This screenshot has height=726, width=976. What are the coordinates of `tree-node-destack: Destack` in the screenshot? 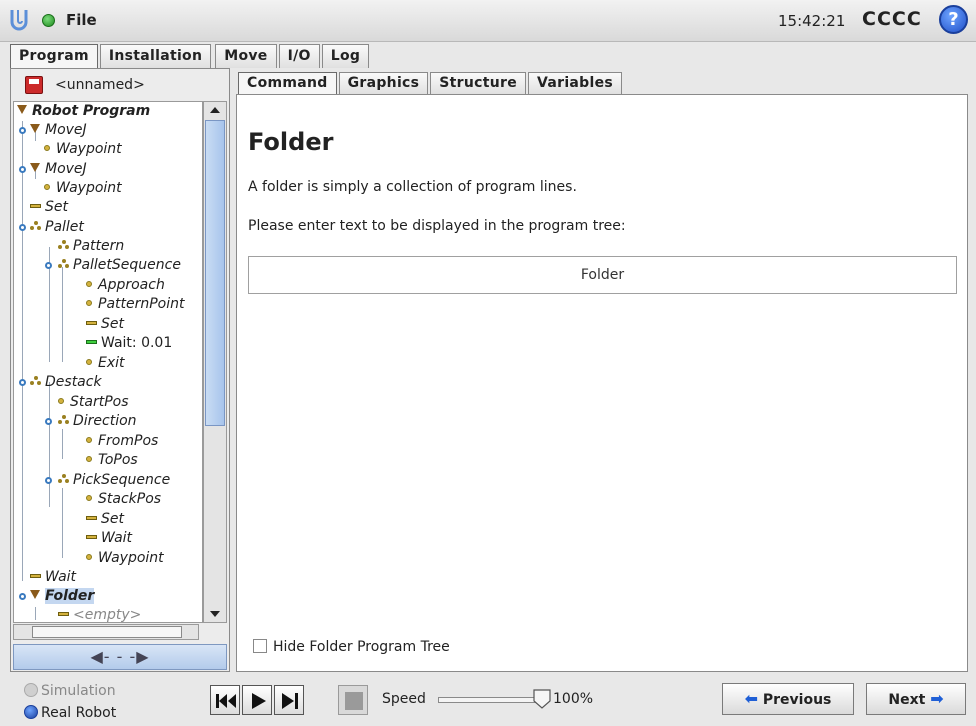 It's located at (66, 382).